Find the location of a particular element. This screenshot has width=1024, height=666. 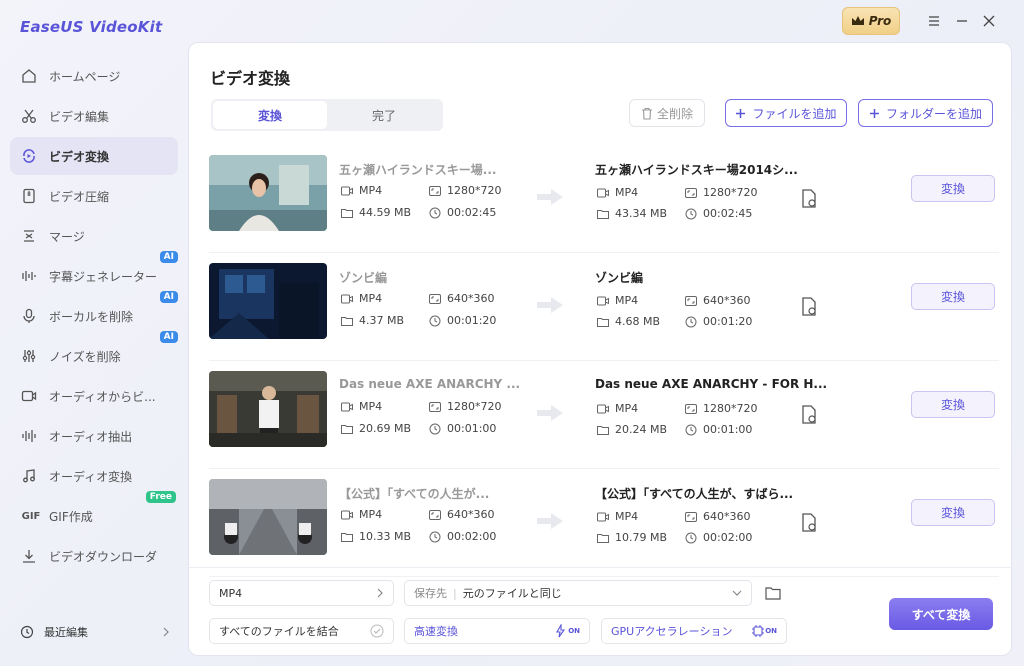

output-file-name: ゾンビ編 is located at coordinates (619, 278).